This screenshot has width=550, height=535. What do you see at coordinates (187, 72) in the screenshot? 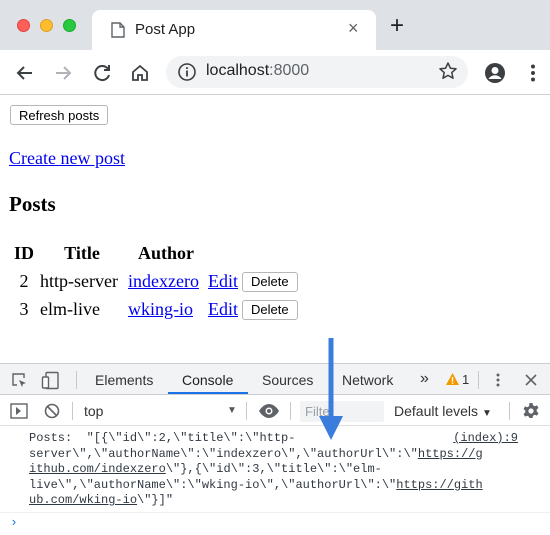
I see `info-icon` at bounding box center [187, 72].